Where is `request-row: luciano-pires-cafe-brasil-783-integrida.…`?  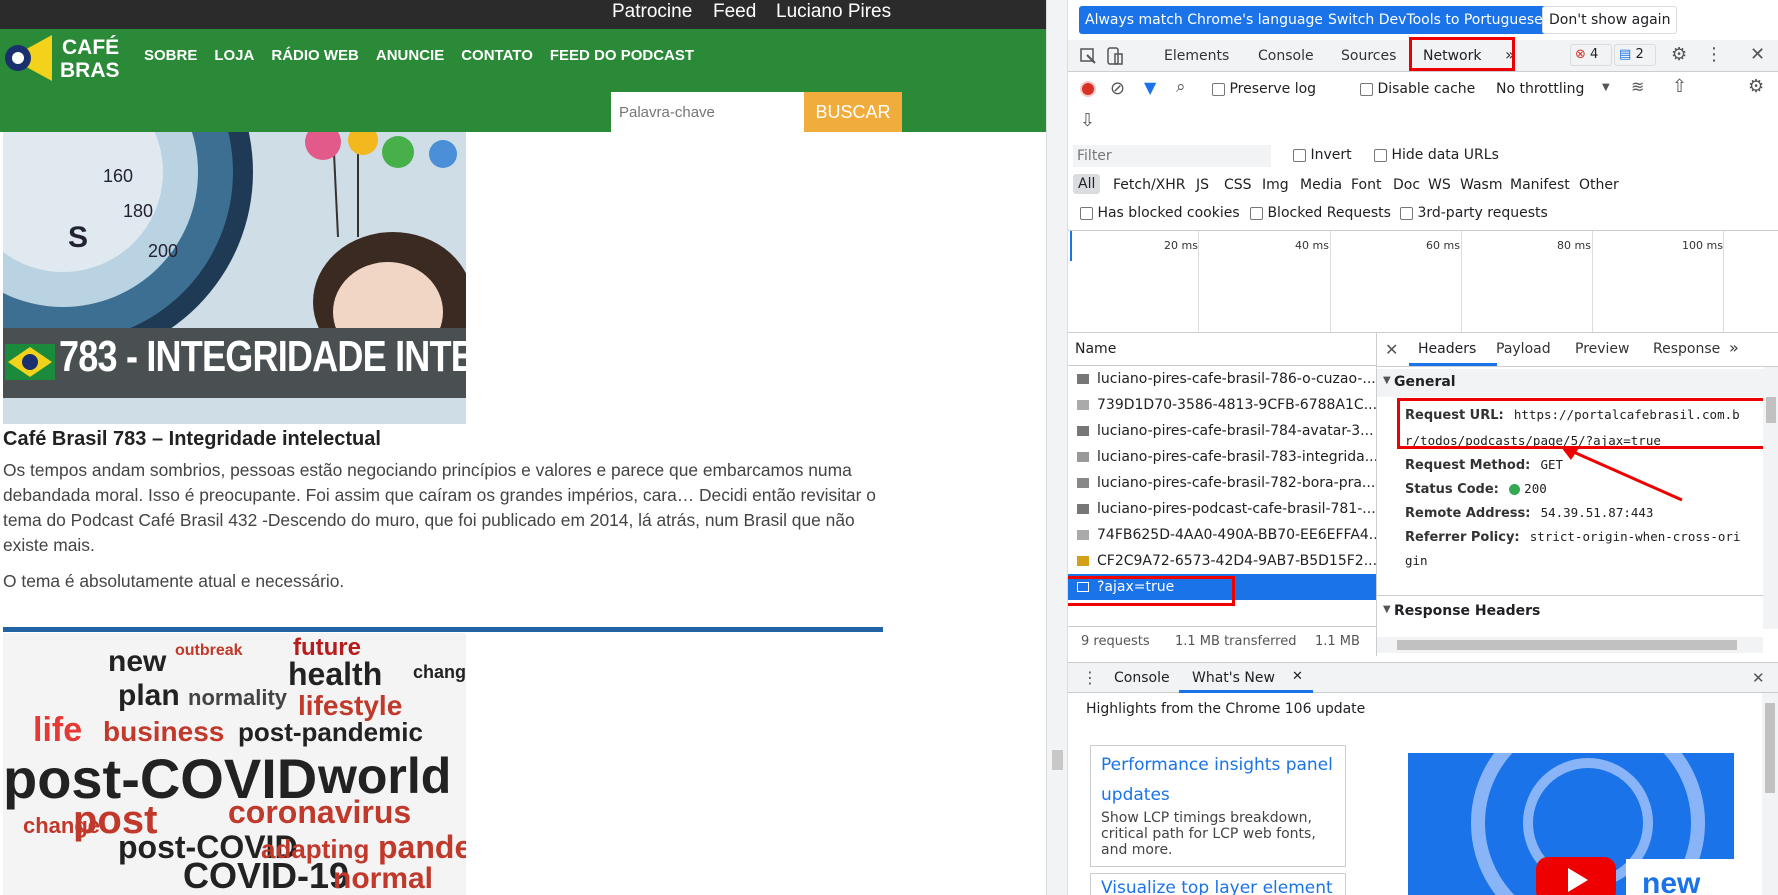 request-row: luciano-pires-cafe-brasil-783-integrida.… is located at coordinates (1222, 457).